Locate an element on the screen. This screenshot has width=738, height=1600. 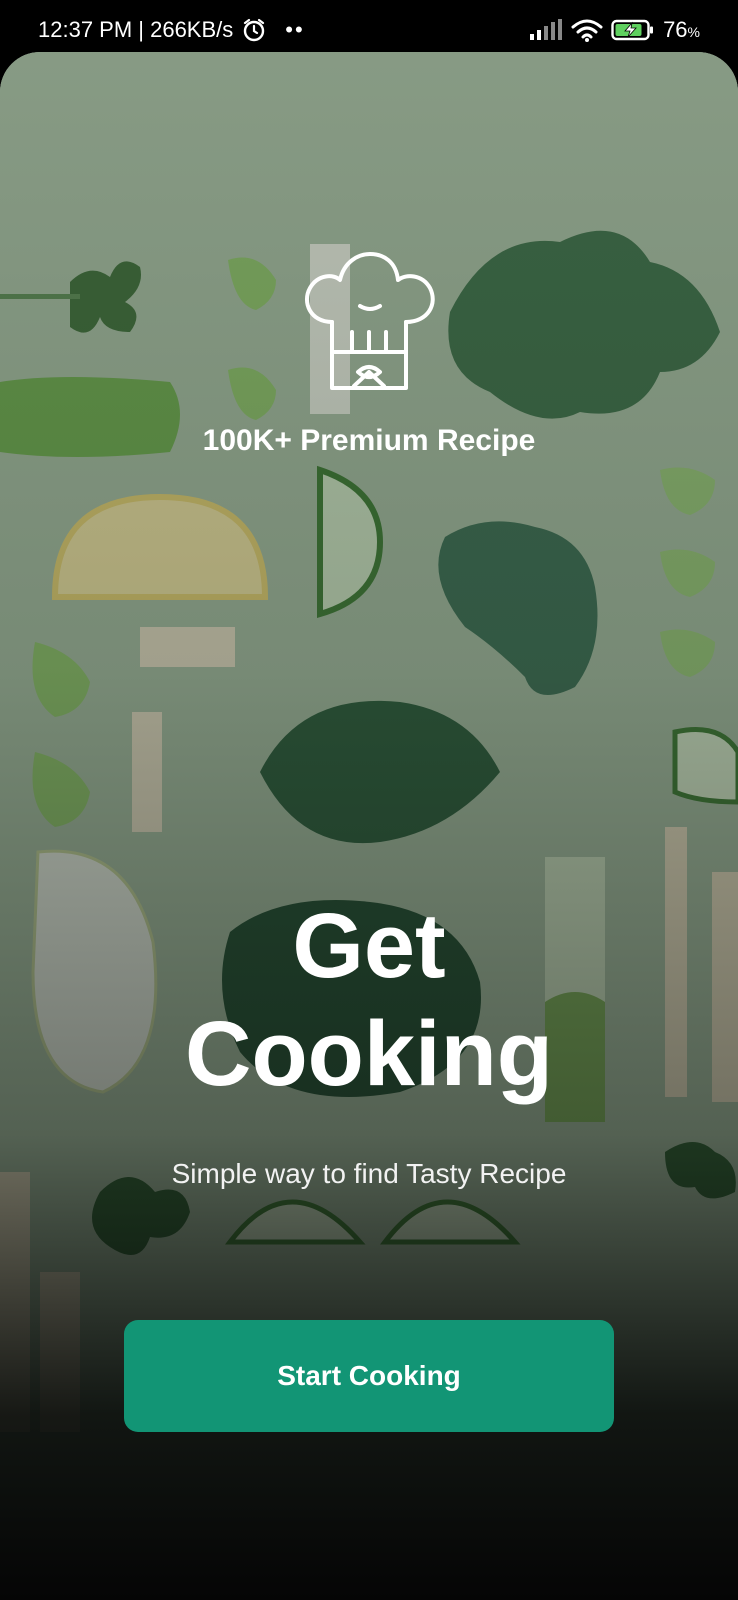
tagline: 100K+ Premium Recipe is located at coordinates (369, 440).